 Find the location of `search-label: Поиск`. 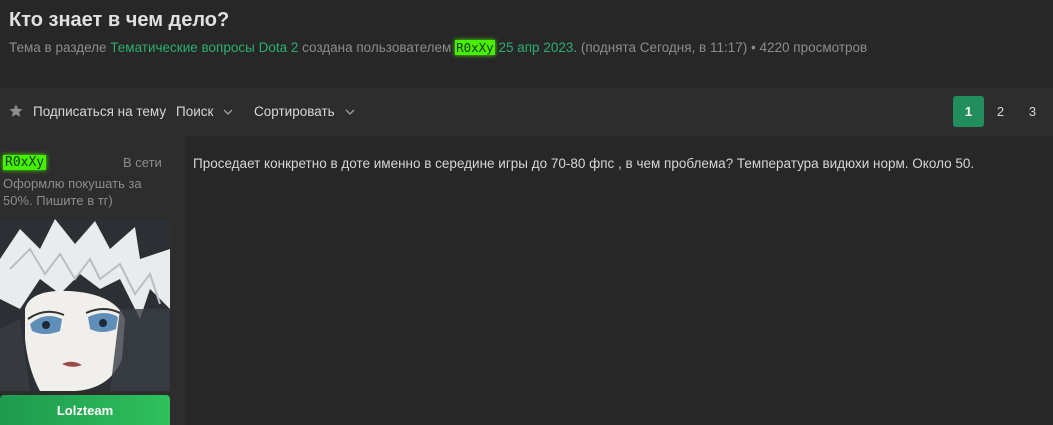

search-label: Поиск is located at coordinates (195, 111).